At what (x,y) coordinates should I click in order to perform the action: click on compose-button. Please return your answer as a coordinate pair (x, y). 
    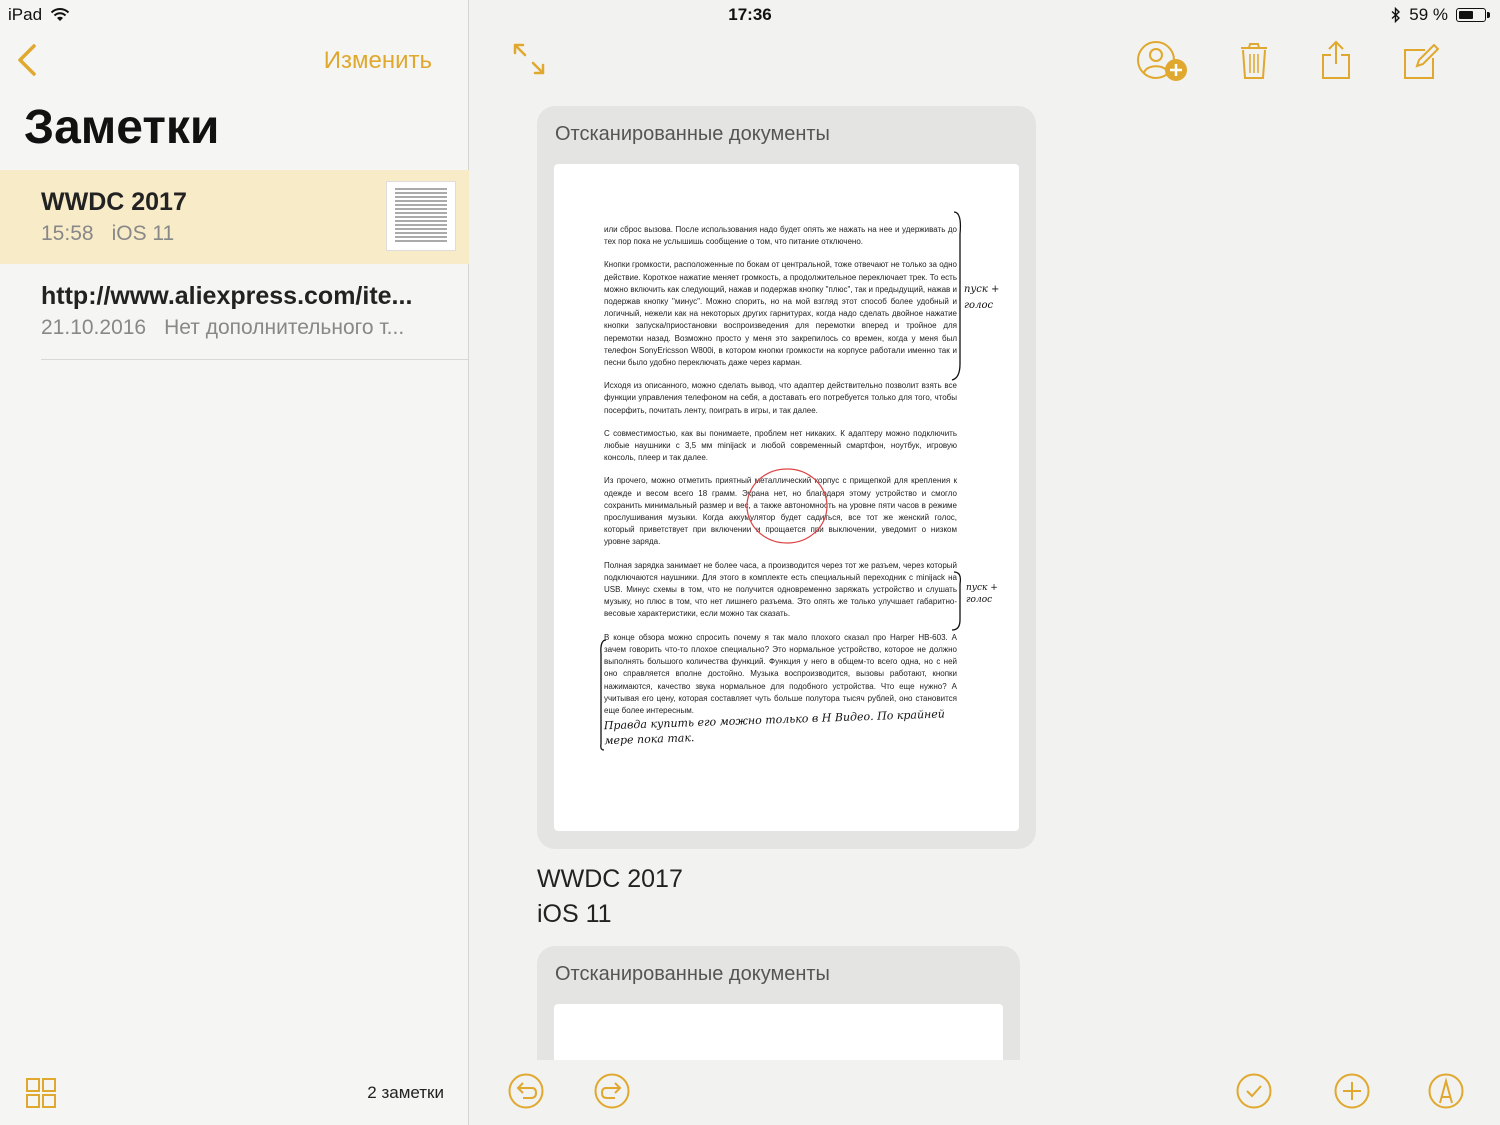
    Looking at the image, I should click on (1421, 64).